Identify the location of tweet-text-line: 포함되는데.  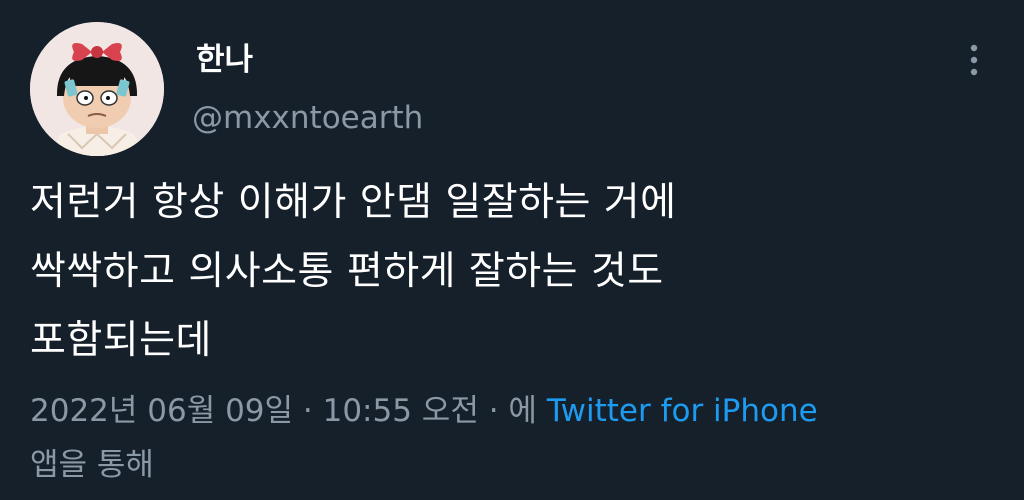
(121, 340).